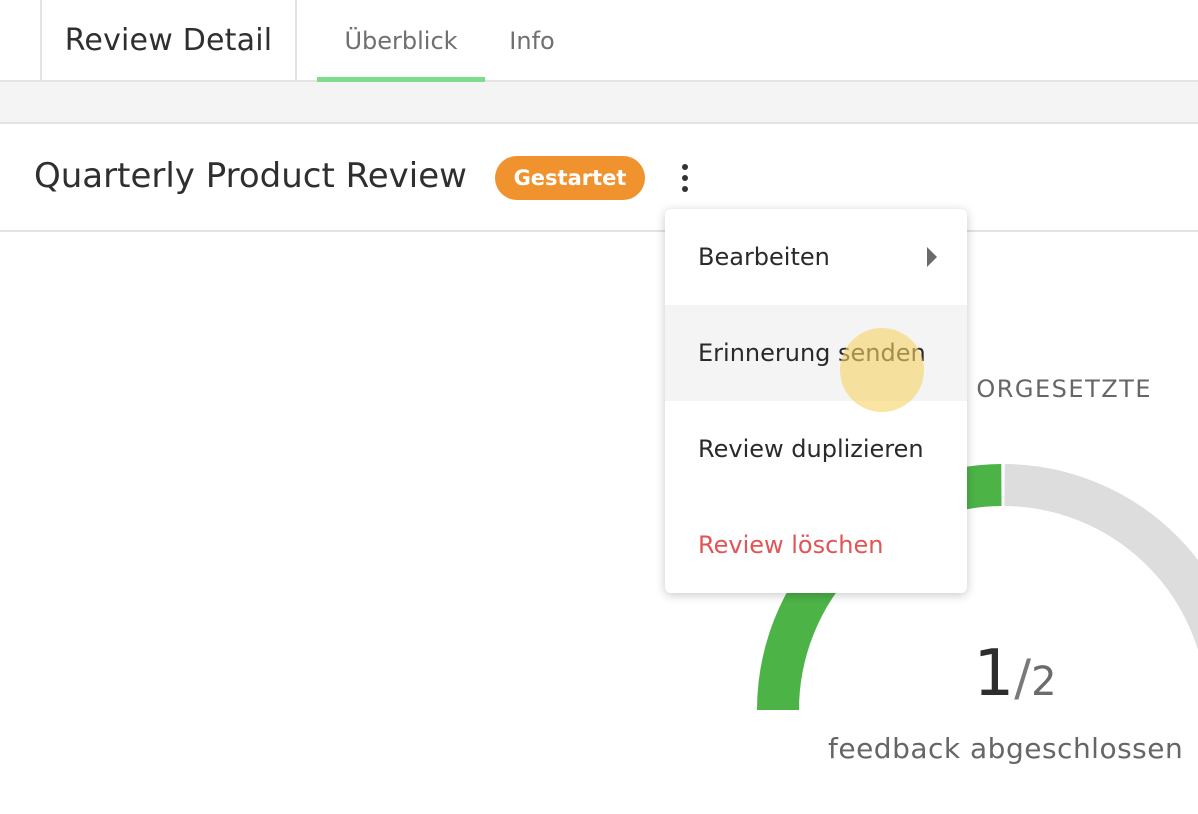  What do you see at coordinates (570, 178) in the screenshot?
I see `status-badge: Gestartet` at bounding box center [570, 178].